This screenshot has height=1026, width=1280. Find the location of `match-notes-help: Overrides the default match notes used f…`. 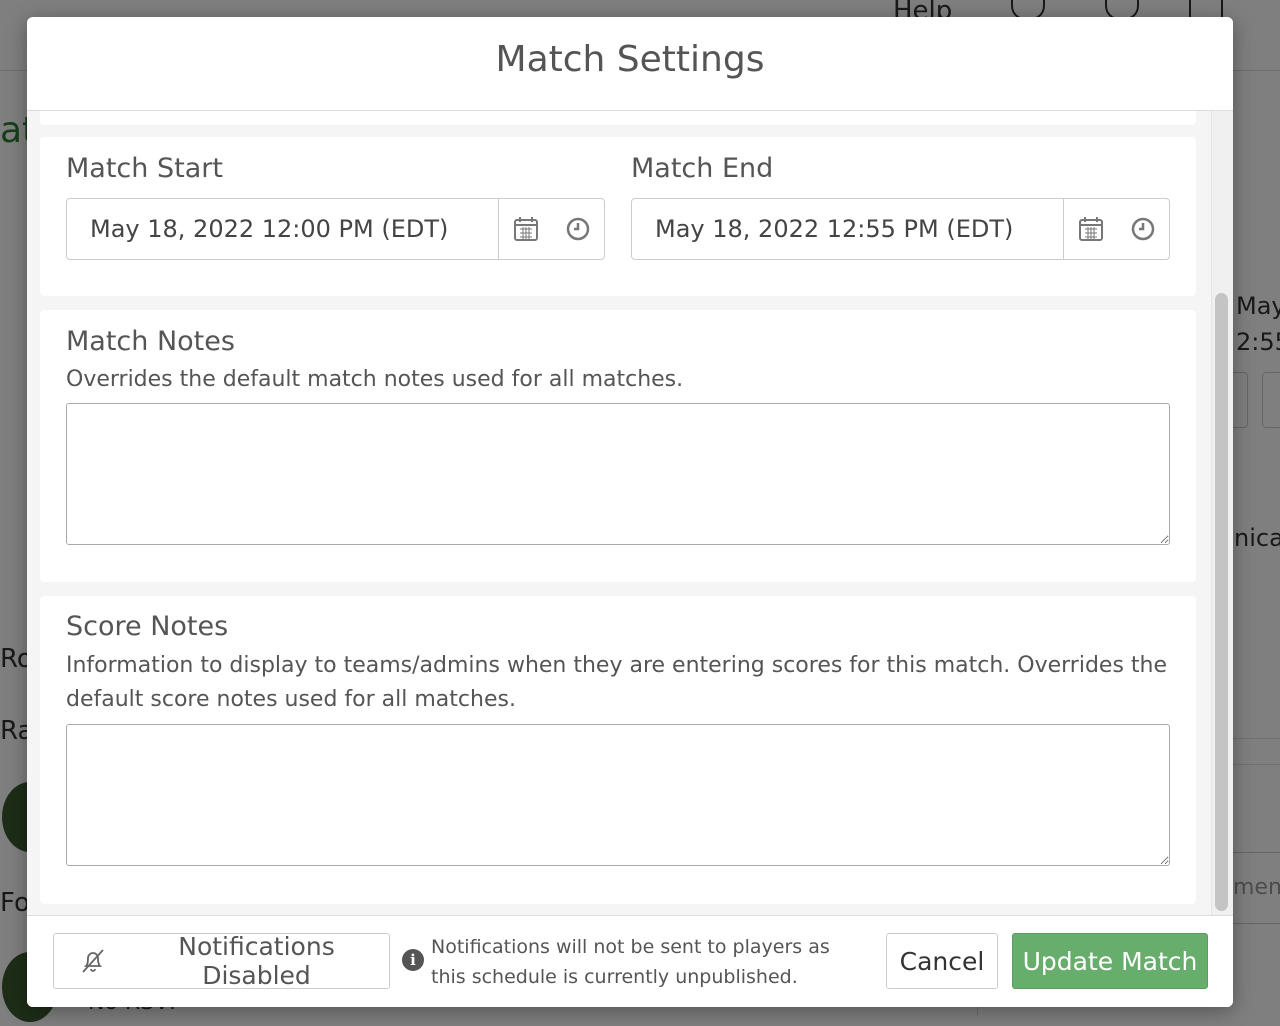

match-notes-help: Overrides the default match notes used f… is located at coordinates (375, 379).